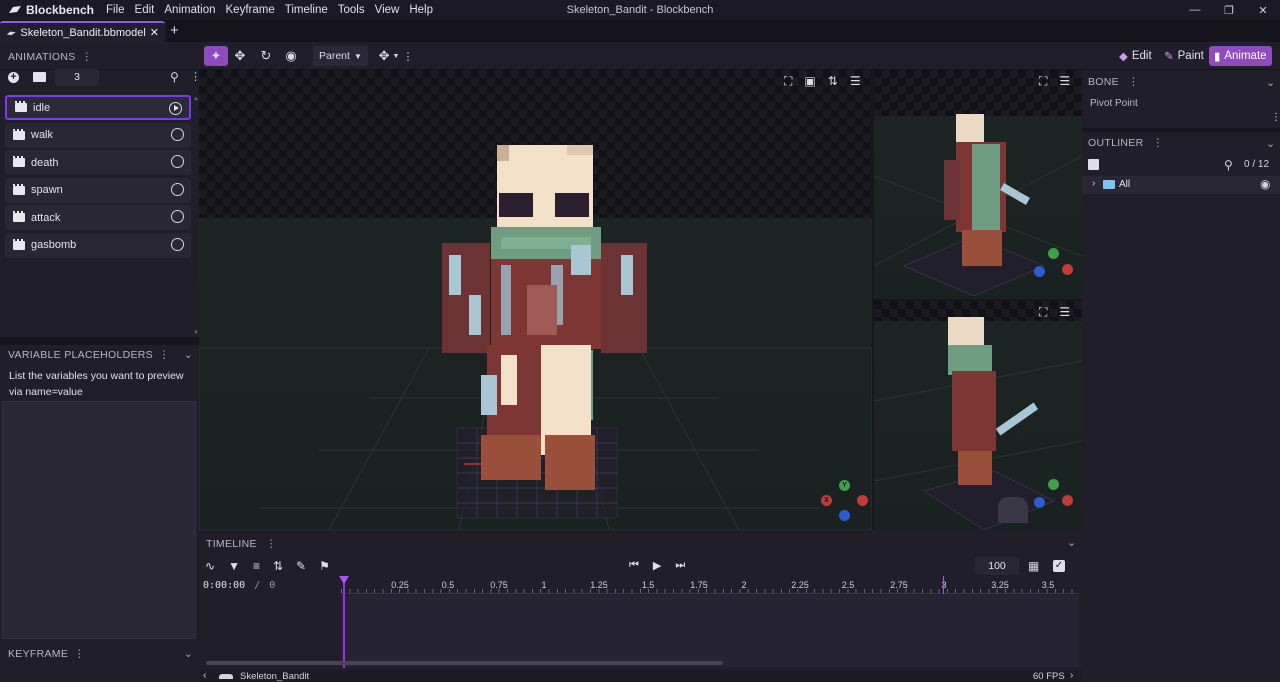 This screenshot has width=1280, height=682. I want to click on mode-animate: ▮ Animate, so click(1240, 56).